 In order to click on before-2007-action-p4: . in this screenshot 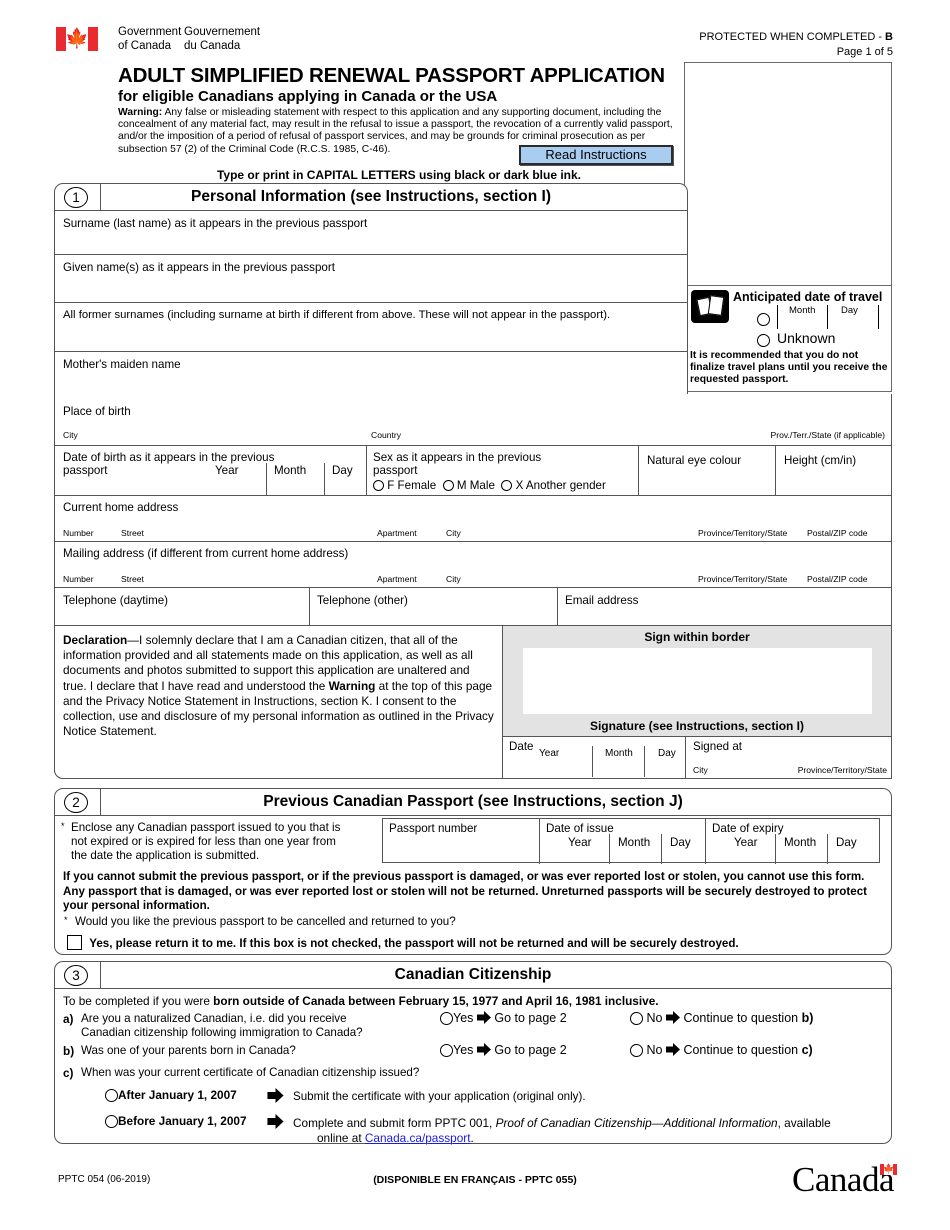, I will do `click(472, 1138)`.